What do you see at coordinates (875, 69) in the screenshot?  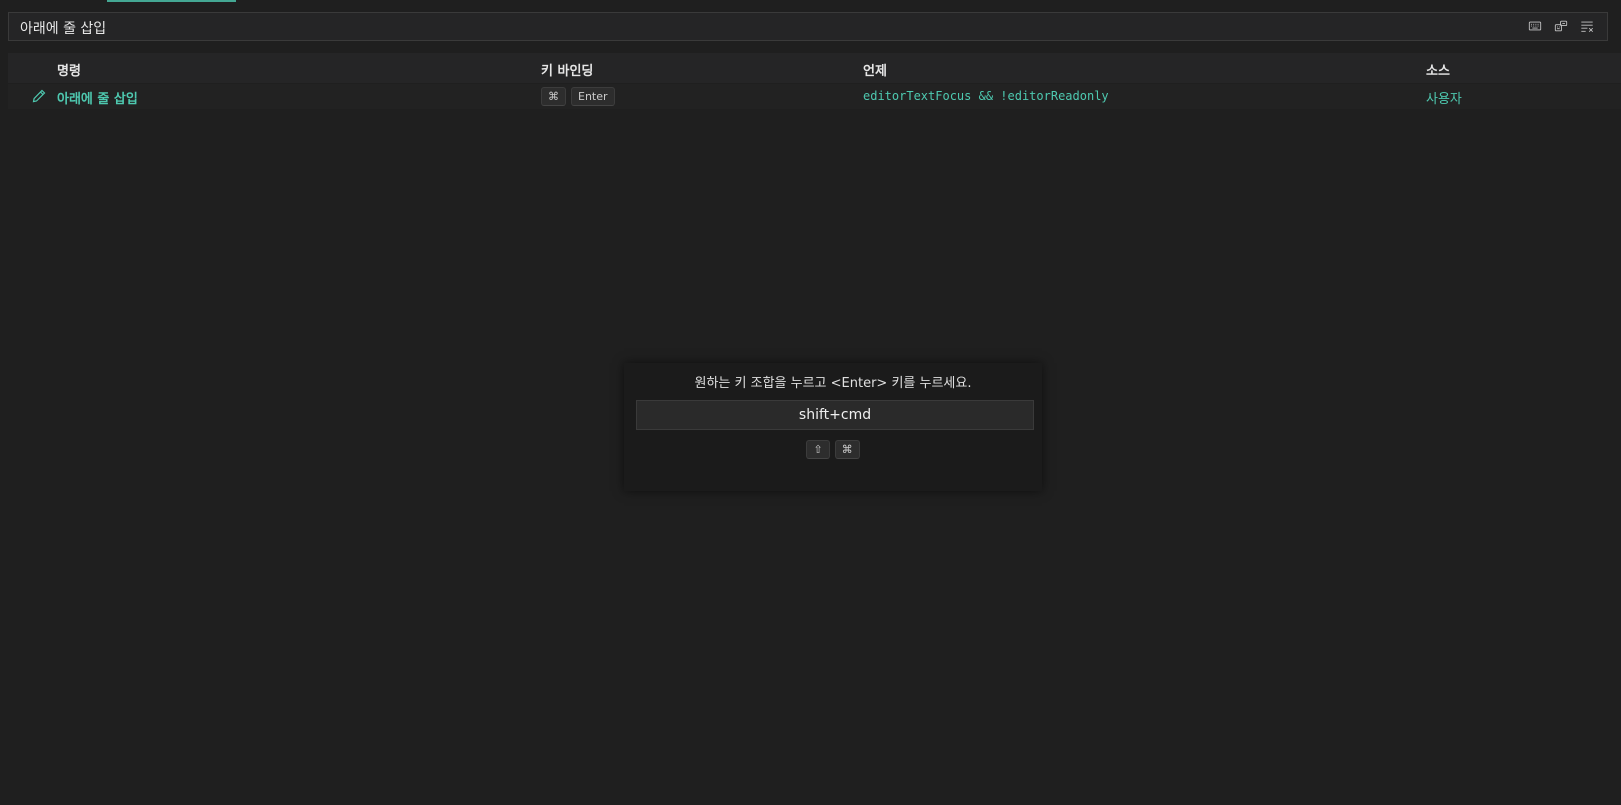 I see `column-header-when: 언제` at bounding box center [875, 69].